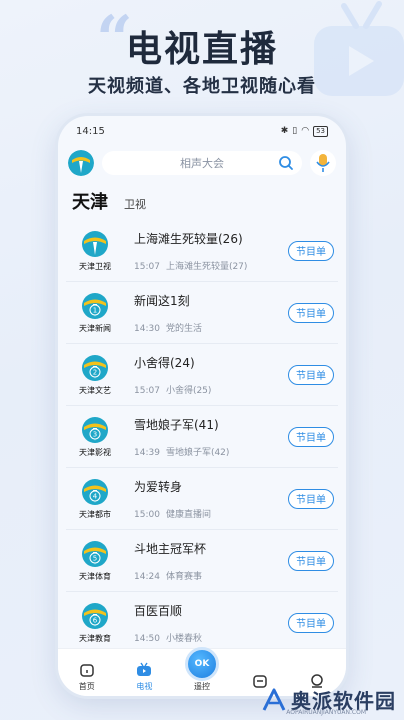 The width and height of the screenshot is (404, 720). I want to click on channel-row: 5 天津体育 斗地主冠军杯 14:24 体育赛事 节目单, so click(202, 561).